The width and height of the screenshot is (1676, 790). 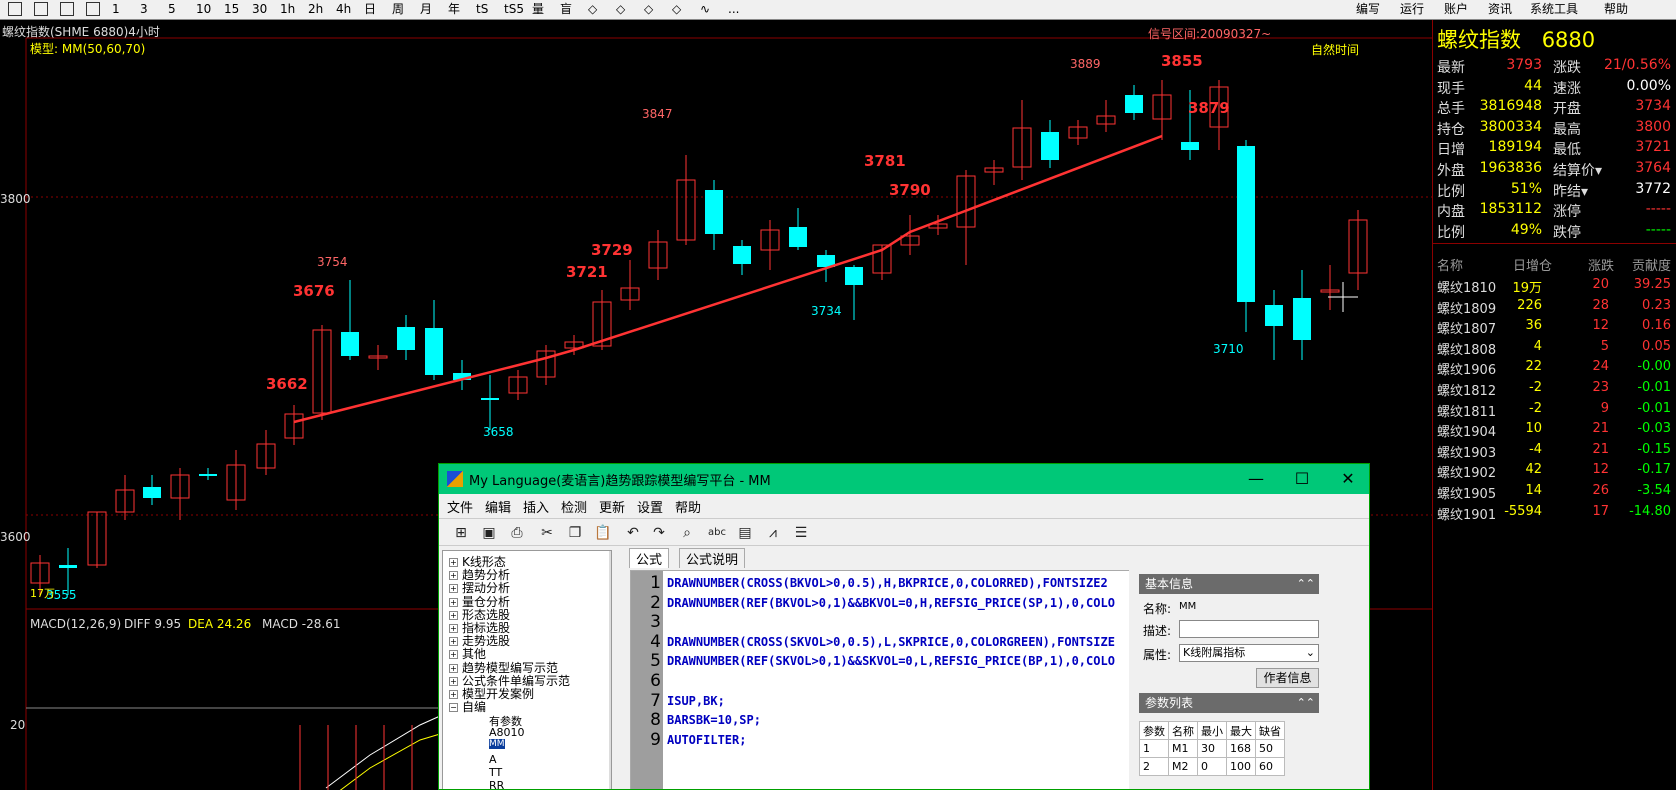 What do you see at coordinates (1554, 453) in the screenshot?
I see `list-item: 螺纹1903 -4 21 -0.15` at bounding box center [1554, 453].